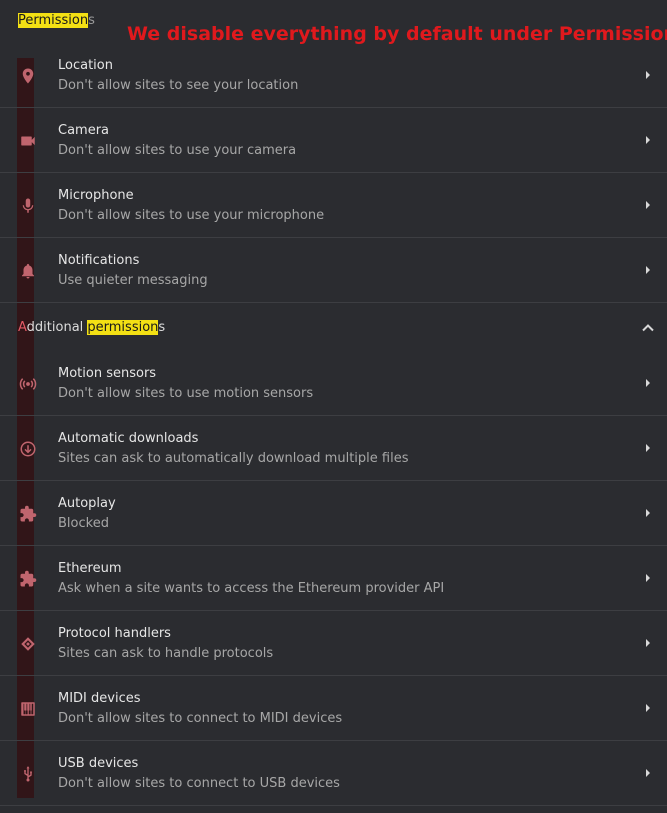 The height and width of the screenshot is (813, 667). What do you see at coordinates (99, 260) in the screenshot?
I see `permission-title: Notifications` at bounding box center [99, 260].